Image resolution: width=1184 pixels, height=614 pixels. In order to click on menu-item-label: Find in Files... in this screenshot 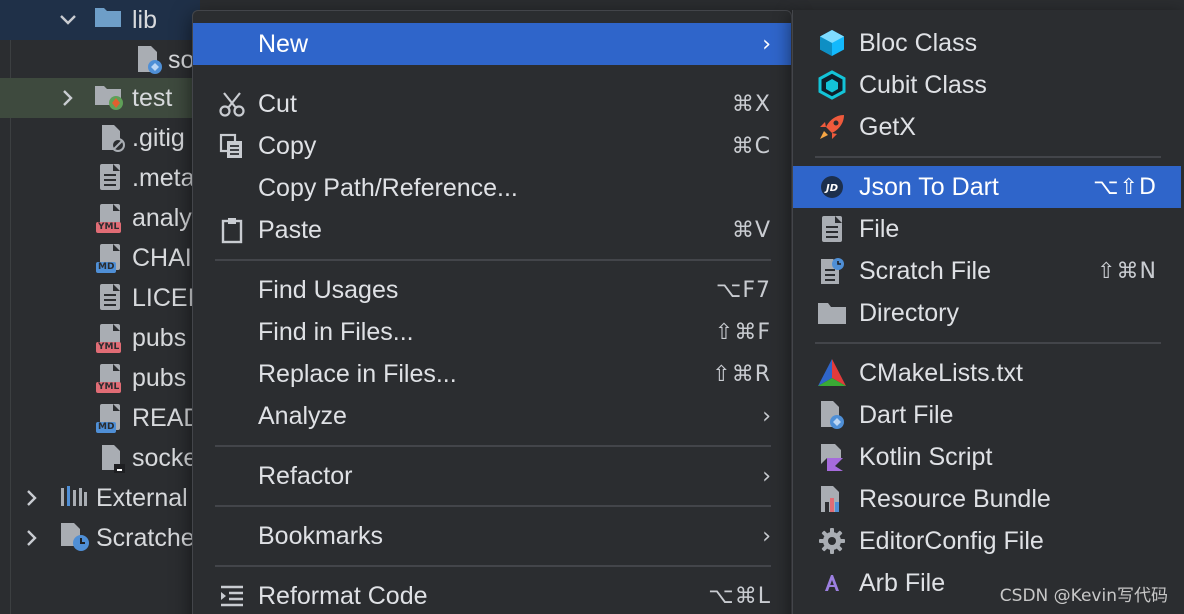, I will do `click(336, 331)`.